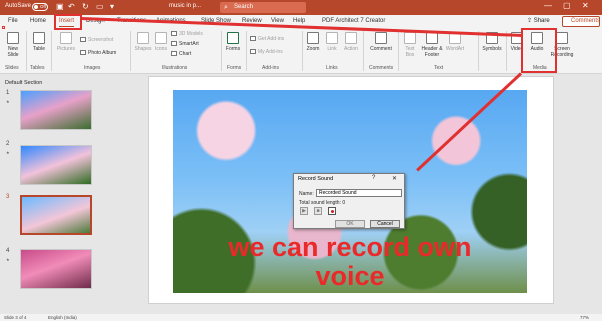 This screenshot has height=321, width=602. Describe the element at coordinates (143, 38) in the screenshot. I see `shapes-icon` at that location.